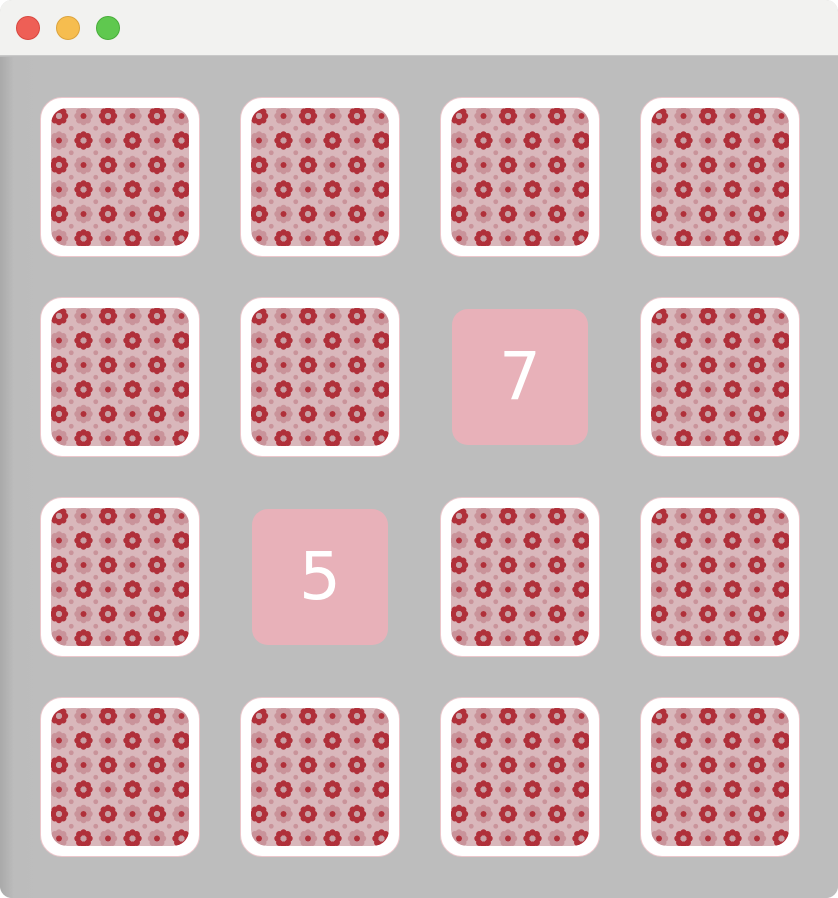  I want to click on title-bar, so click(419, 28).